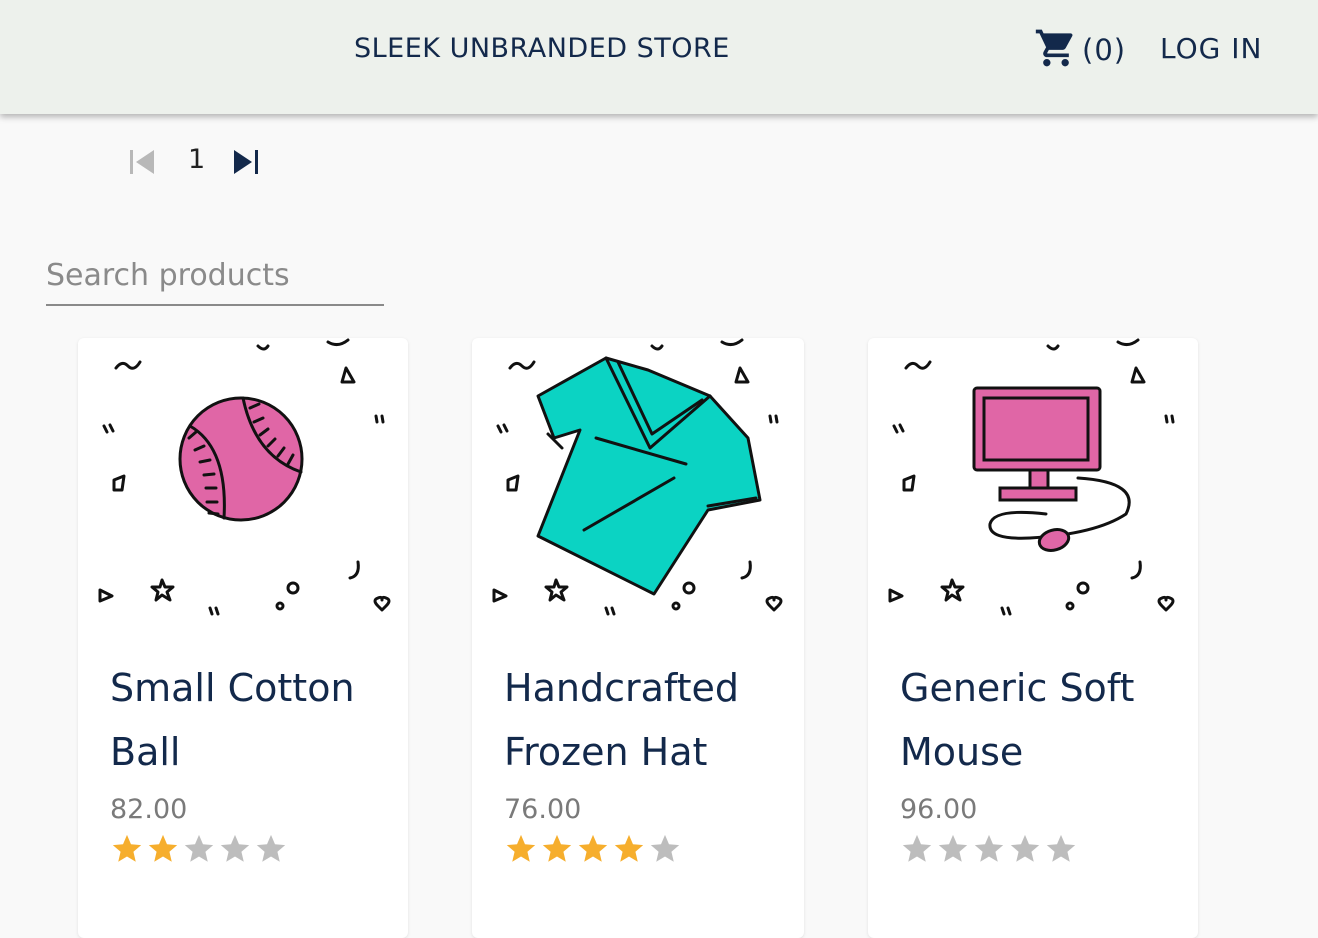 This screenshot has width=1318, height=938. I want to click on tshirt-illustration, so click(637, 477).